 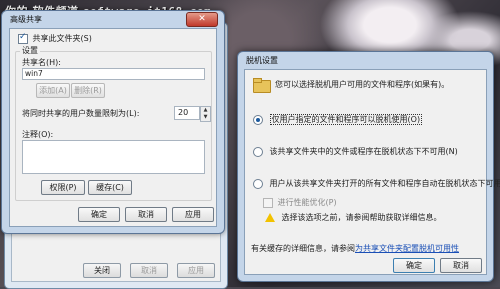 I want to click on share-folder-checkbox-row: 共享此文件夹(S), so click(x=55, y=38).